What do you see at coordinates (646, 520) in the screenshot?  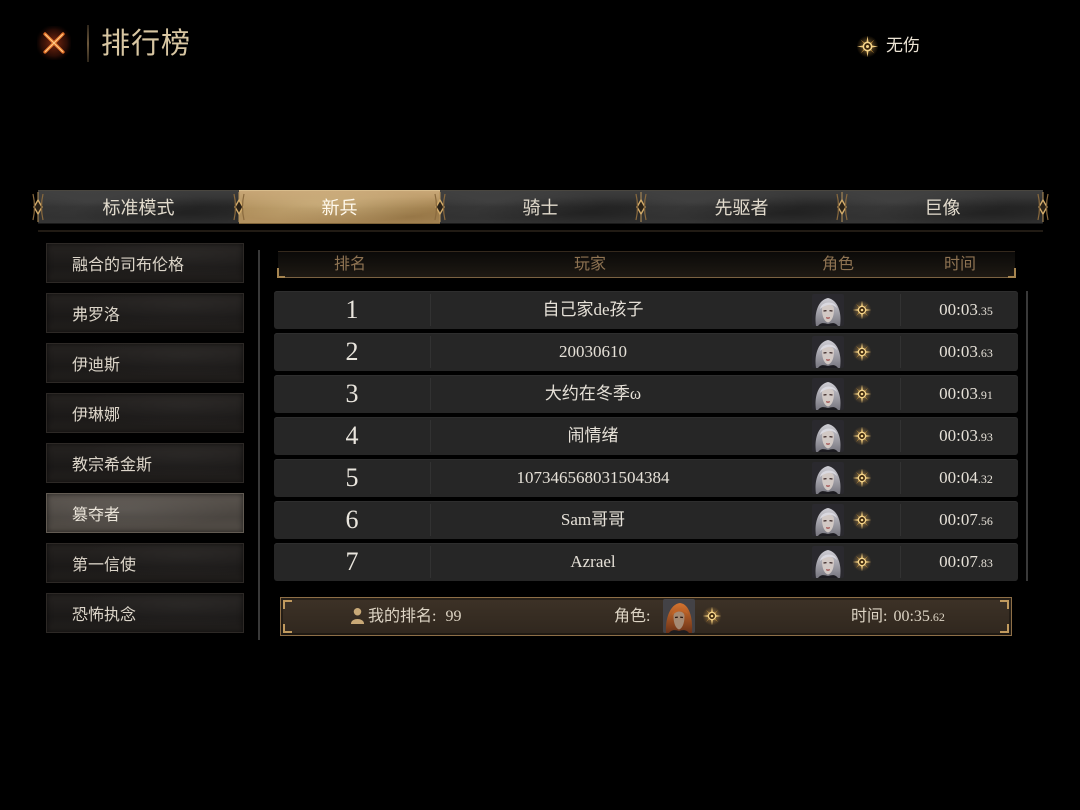 I see `table-row: 6 Sam哥哥 00:07.56` at bounding box center [646, 520].